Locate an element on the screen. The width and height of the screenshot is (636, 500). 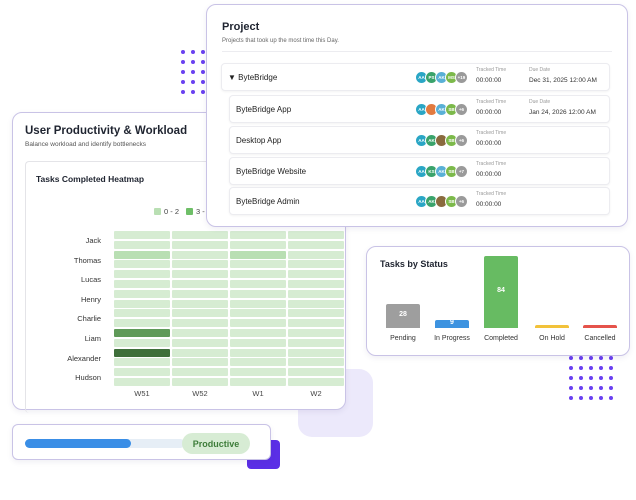
status-bar-value: 9 is located at coordinates (452, 323).